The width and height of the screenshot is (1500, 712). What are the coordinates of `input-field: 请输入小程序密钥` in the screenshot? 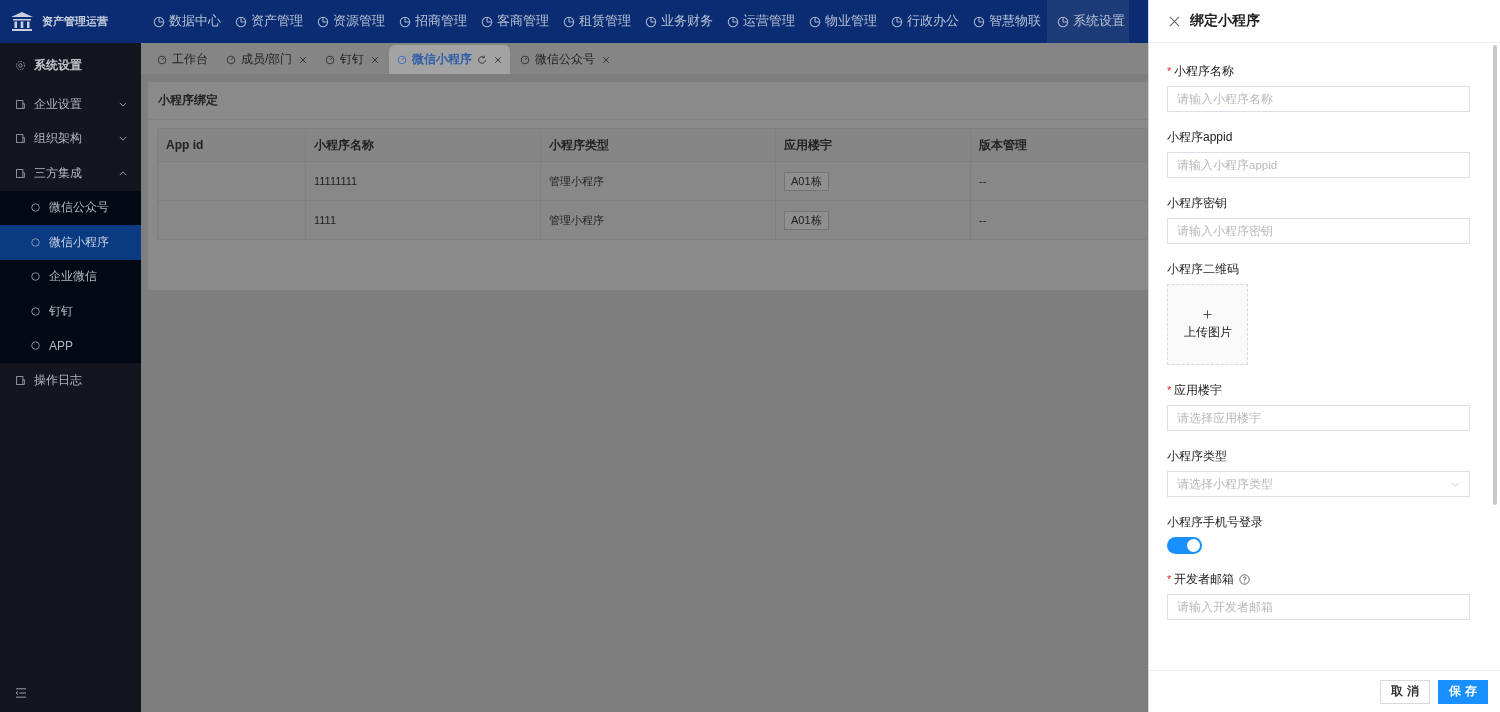 It's located at (1318, 231).